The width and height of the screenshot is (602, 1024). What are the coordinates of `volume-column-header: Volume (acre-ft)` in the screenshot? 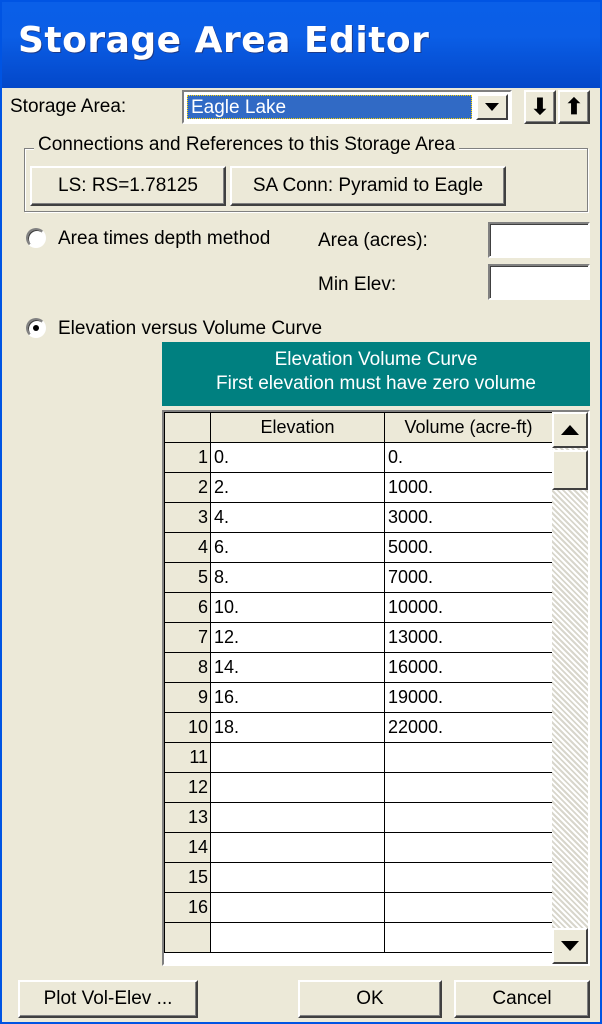 It's located at (468, 427).